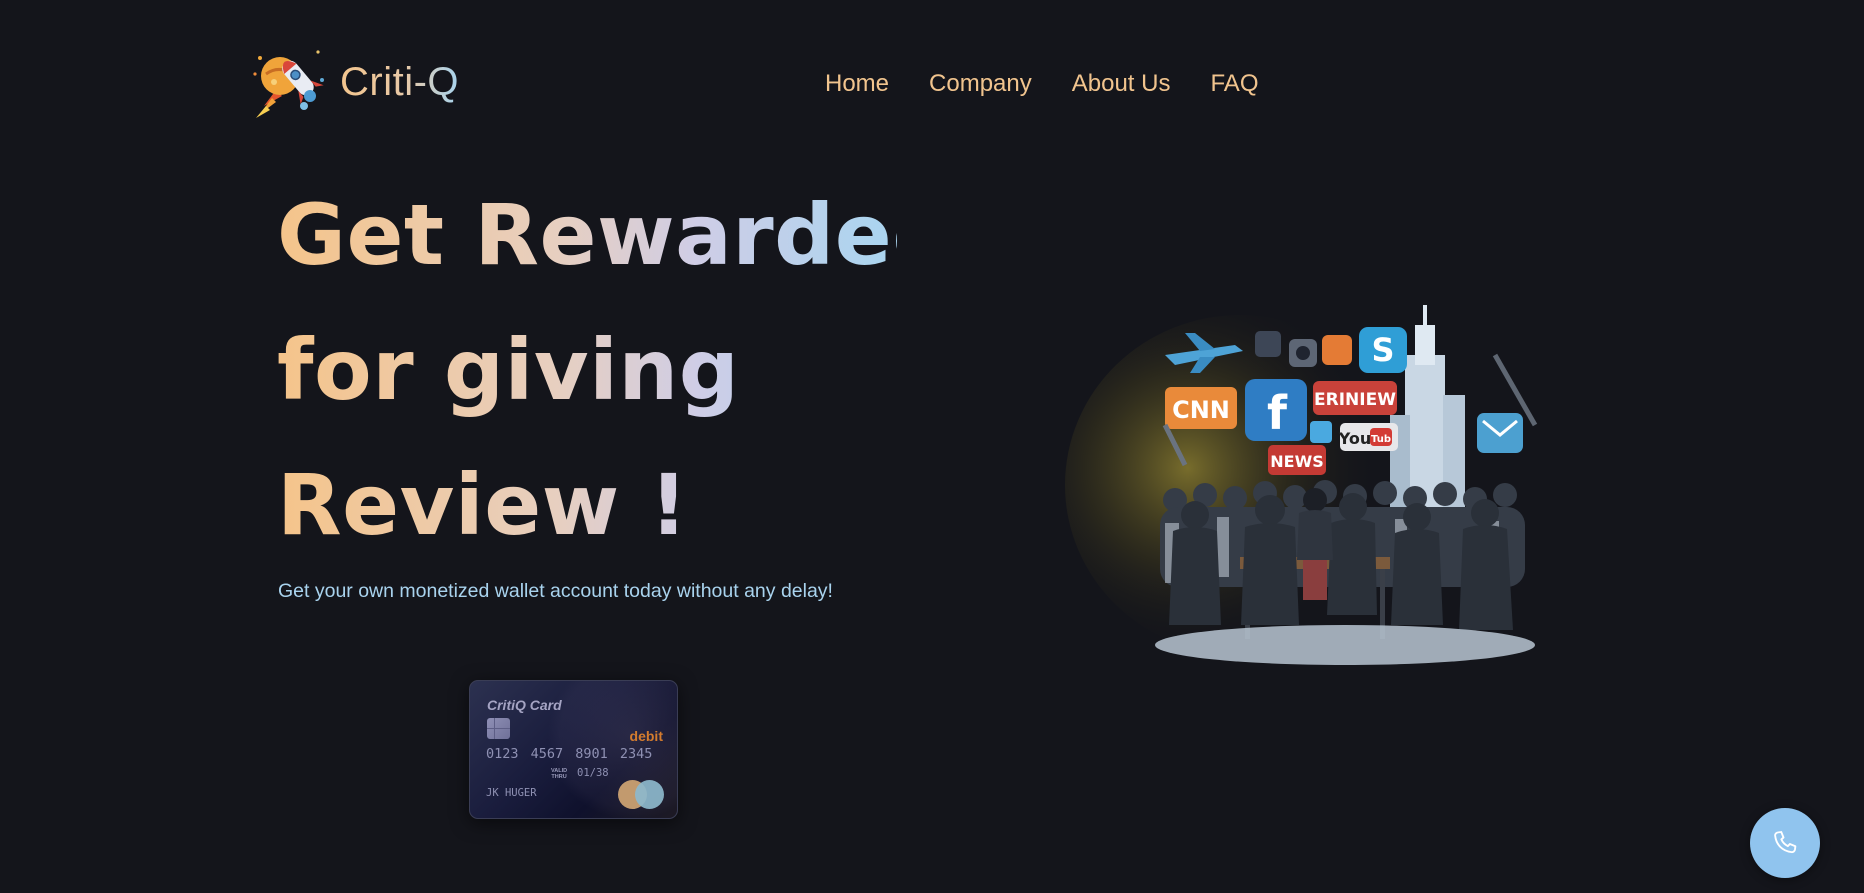  What do you see at coordinates (288, 84) in the screenshot?
I see `rocket-logo-icon` at bounding box center [288, 84].